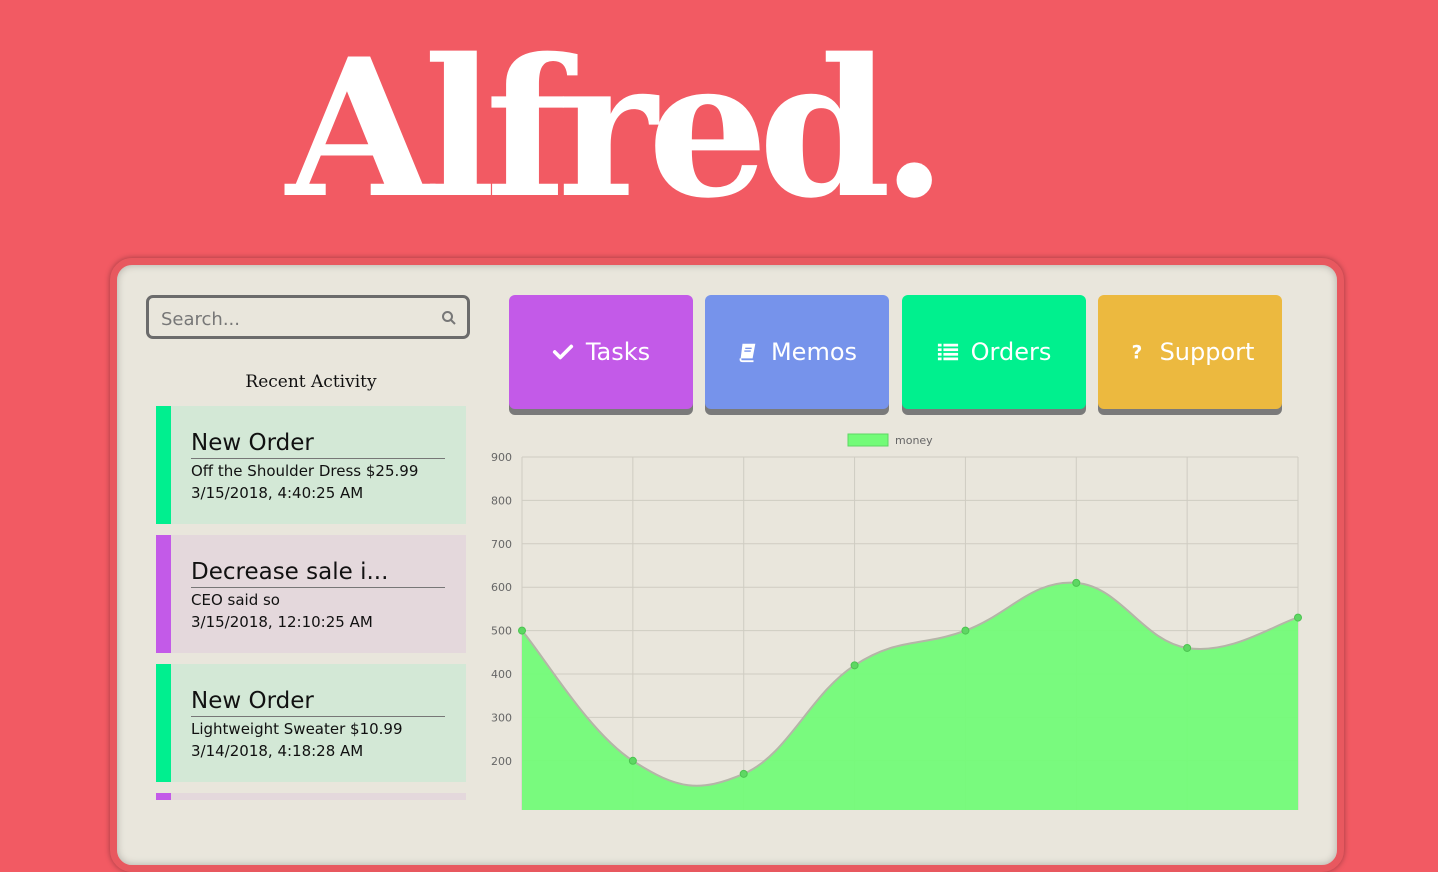  I want to click on y-tick-label: 700, so click(501, 544).